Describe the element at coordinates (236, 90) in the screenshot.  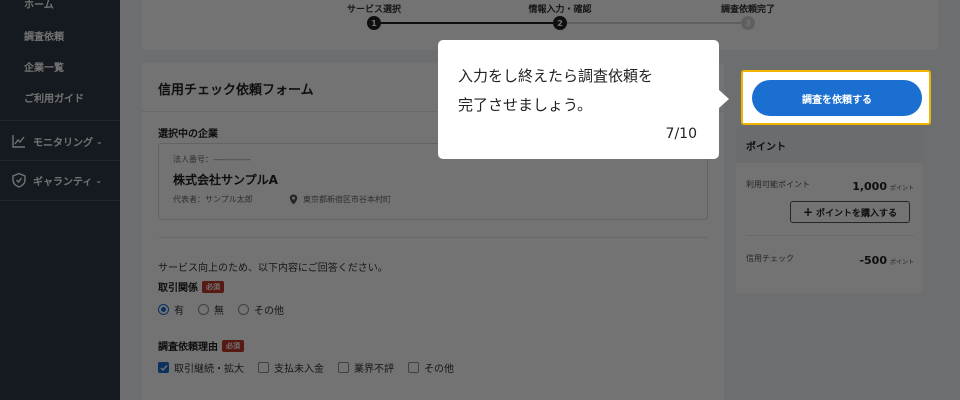
I see `form-title: 信用チェック依頼フォーム` at that location.